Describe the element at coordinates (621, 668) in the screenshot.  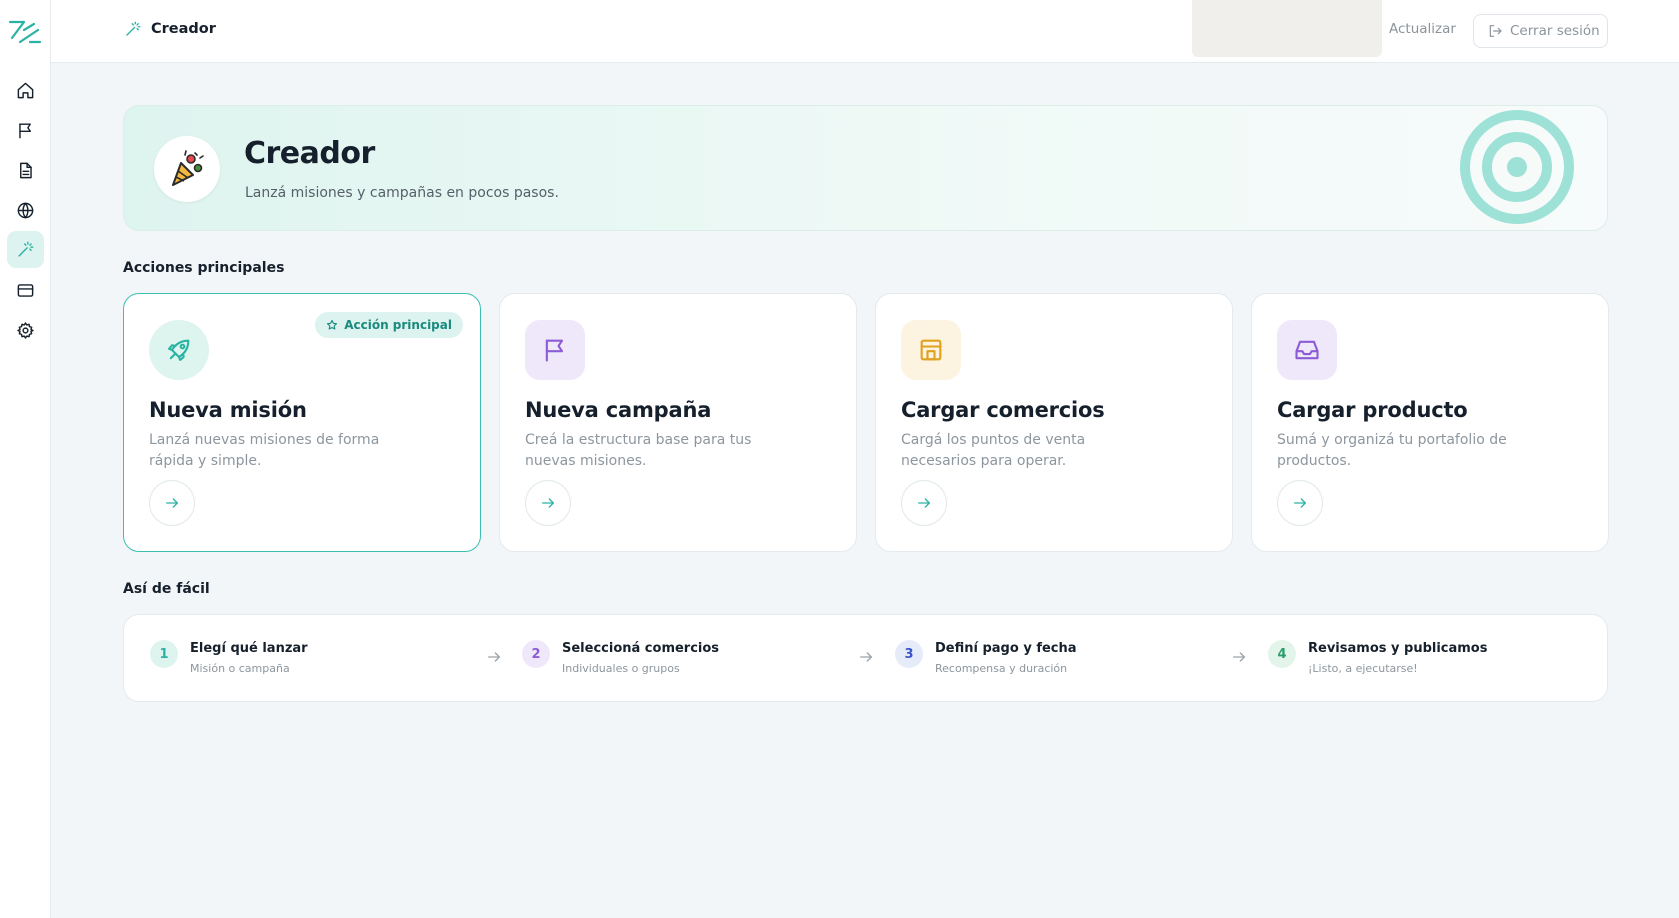
I see `step-subtitle: Individuales o grupos` at that location.